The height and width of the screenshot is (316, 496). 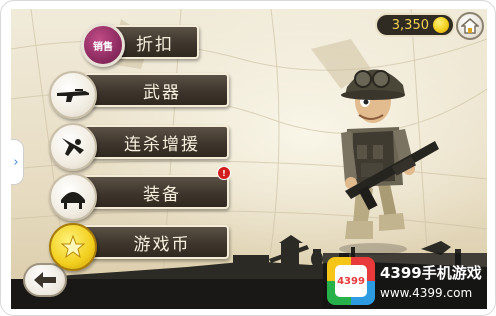 I want to click on killstreak-button: 连杀增援, so click(x=155, y=142).